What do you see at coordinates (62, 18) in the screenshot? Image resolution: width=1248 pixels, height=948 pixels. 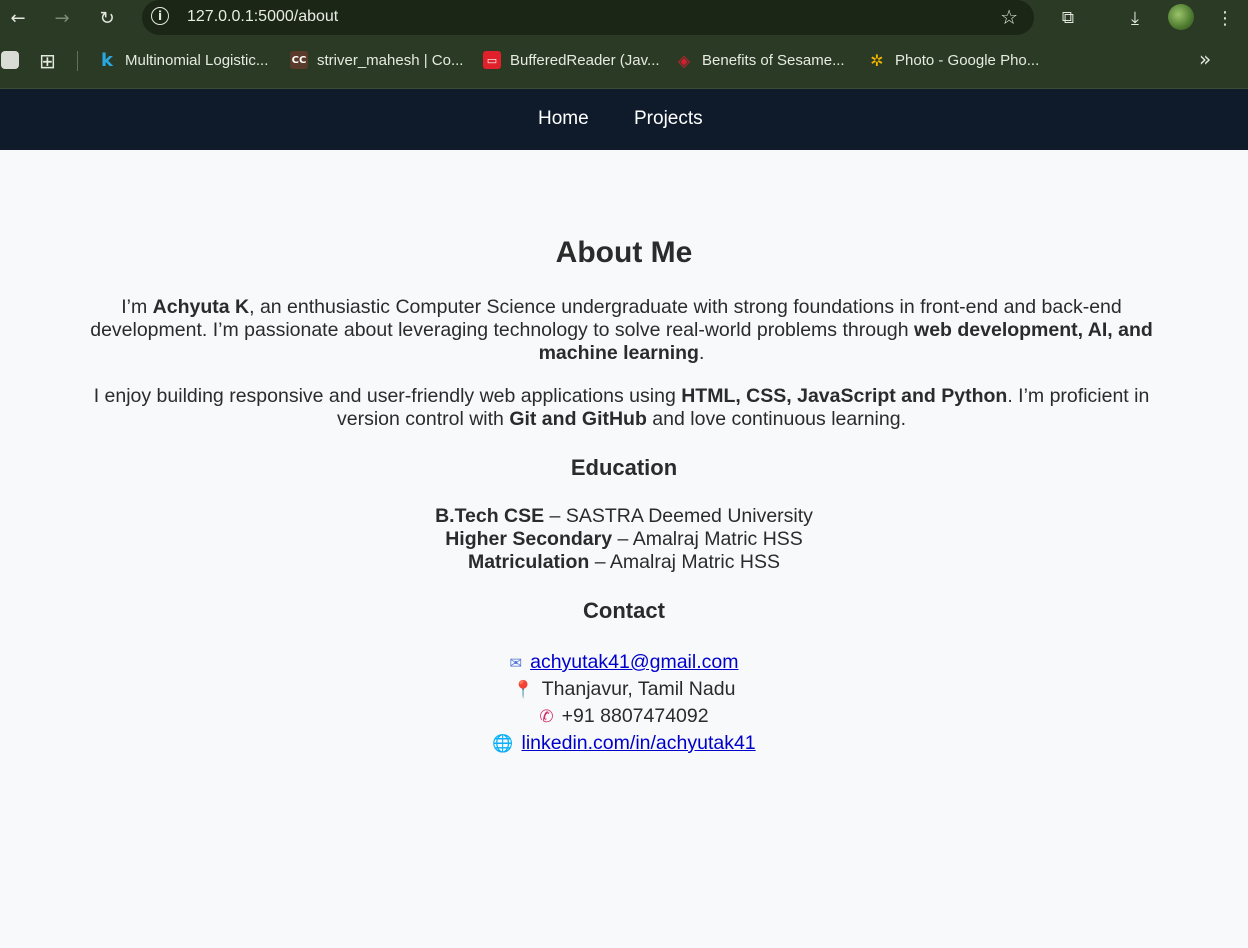 I see `forward-icon: →` at bounding box center [62, 18].